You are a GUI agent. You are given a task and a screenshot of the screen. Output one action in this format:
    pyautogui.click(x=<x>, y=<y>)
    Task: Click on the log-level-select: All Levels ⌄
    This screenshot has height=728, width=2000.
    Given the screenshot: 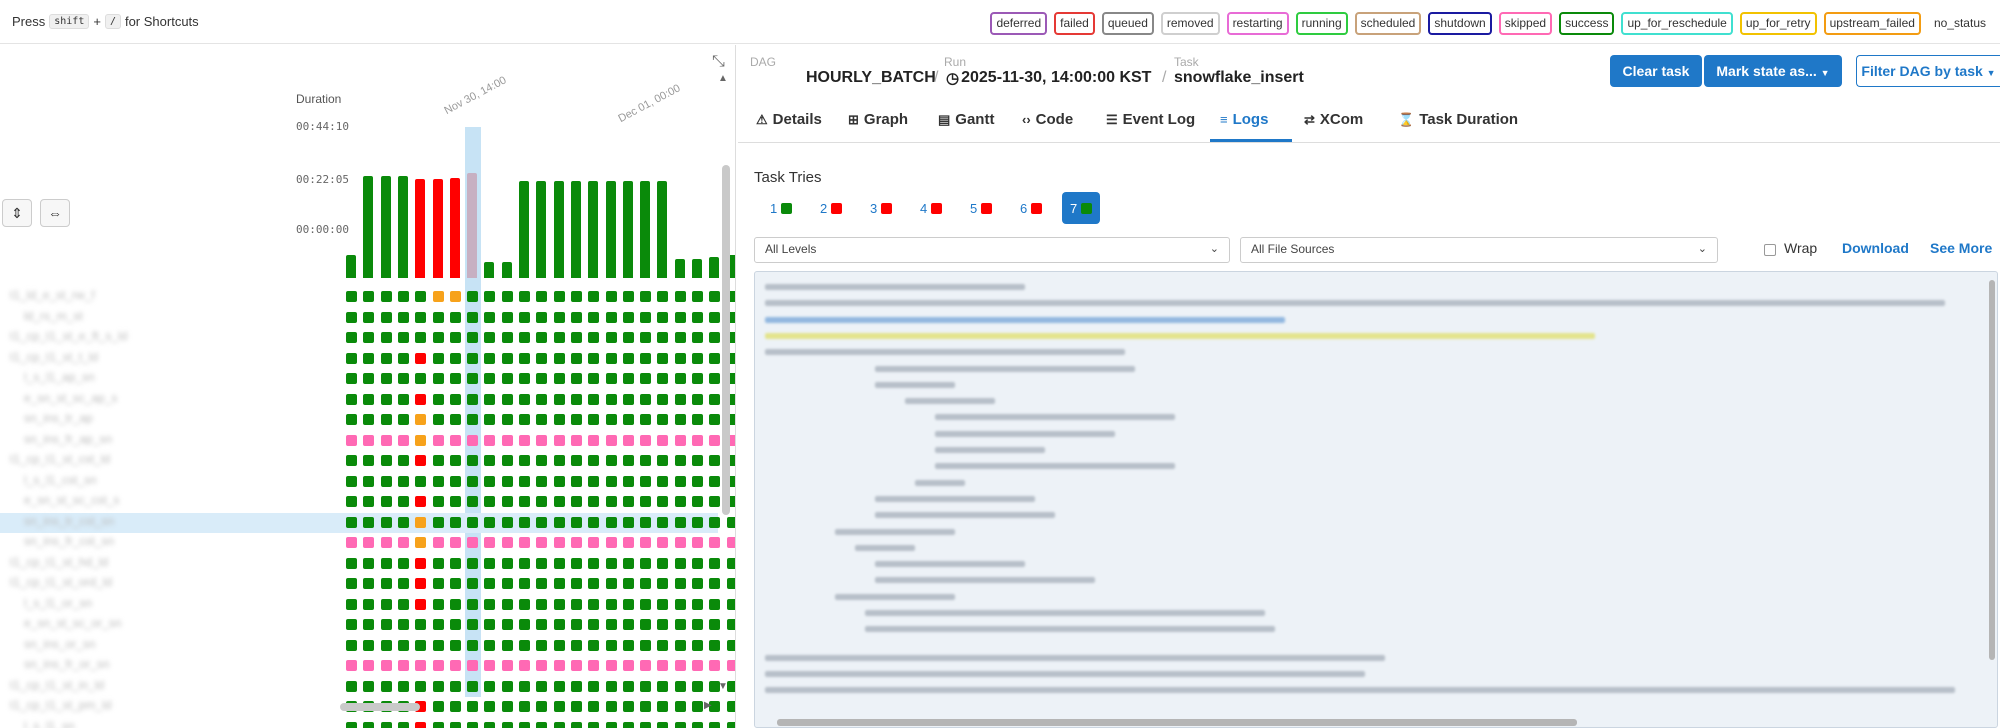 What is the action you would take?
    pyautogui.click(x=992, y=250)
    